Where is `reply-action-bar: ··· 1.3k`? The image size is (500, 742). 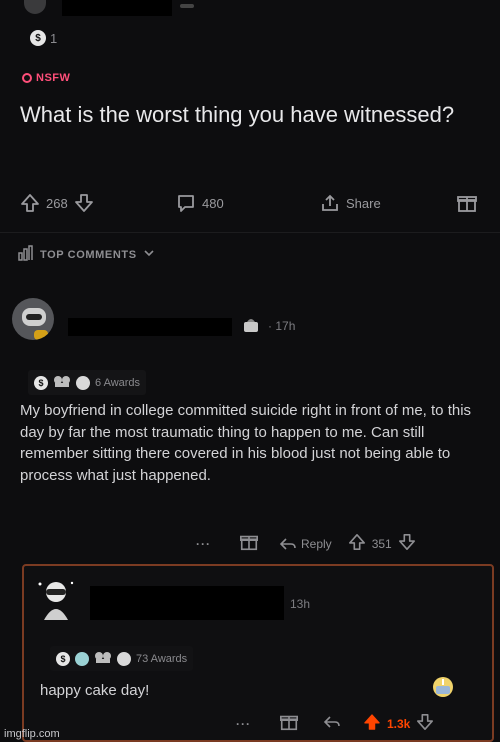
reply-action-bar: ··· 1.3k is located at coordinates (335, 723).